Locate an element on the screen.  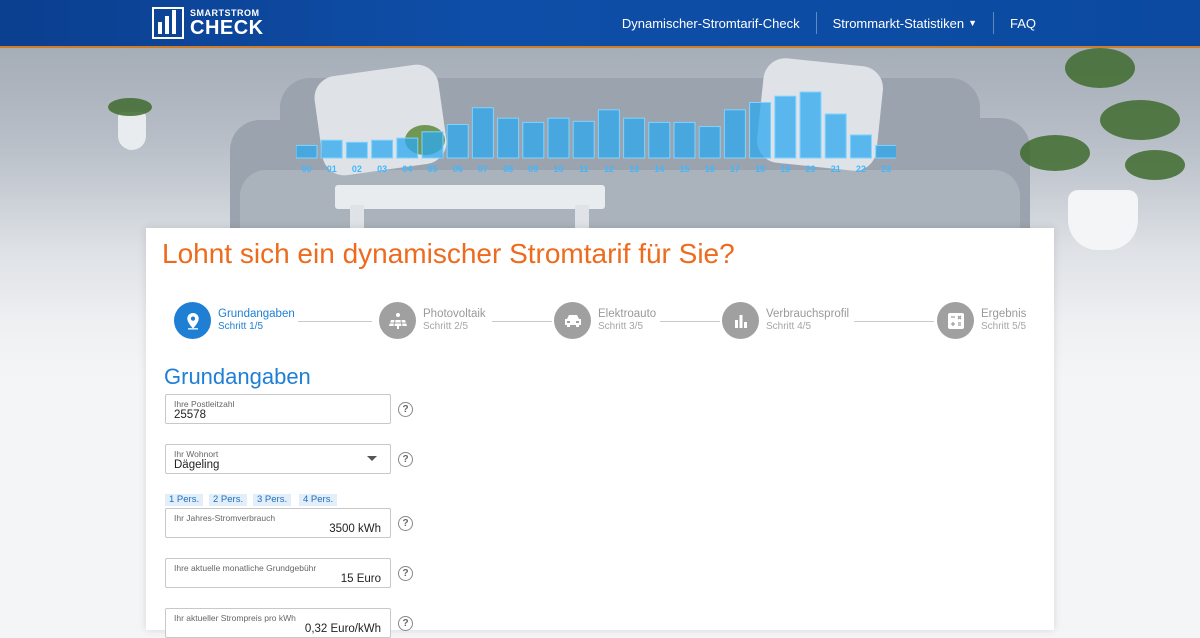
chart-tick-label: 03 is located at coordinates (382, 169).